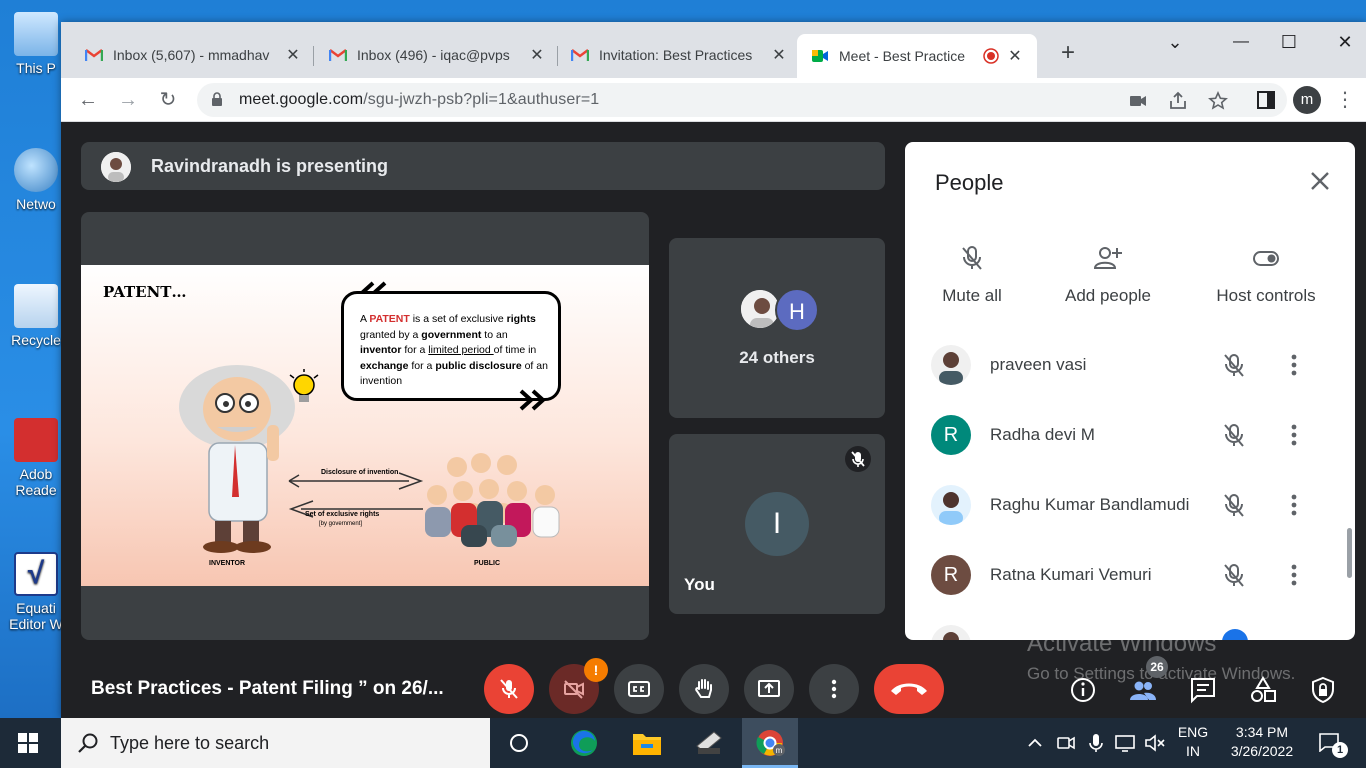 Image resolution: width=1366 pixels, height=768 pixels. What do you see at coordinates (36, 592) in the screenshot?
I see `desktop-icon-equation-editor: √ Equati Editor W` at bounding box center [36, 592].